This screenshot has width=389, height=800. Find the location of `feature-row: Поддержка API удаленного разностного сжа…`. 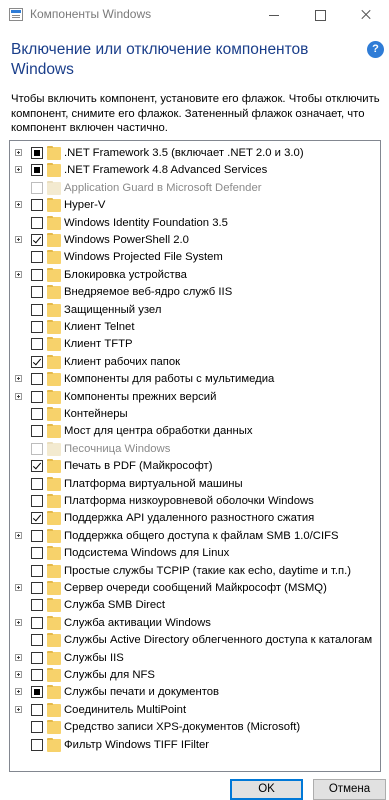

feature-row: Поддержка API удаленного разностного сжа… is located at coordinates (195, 518).